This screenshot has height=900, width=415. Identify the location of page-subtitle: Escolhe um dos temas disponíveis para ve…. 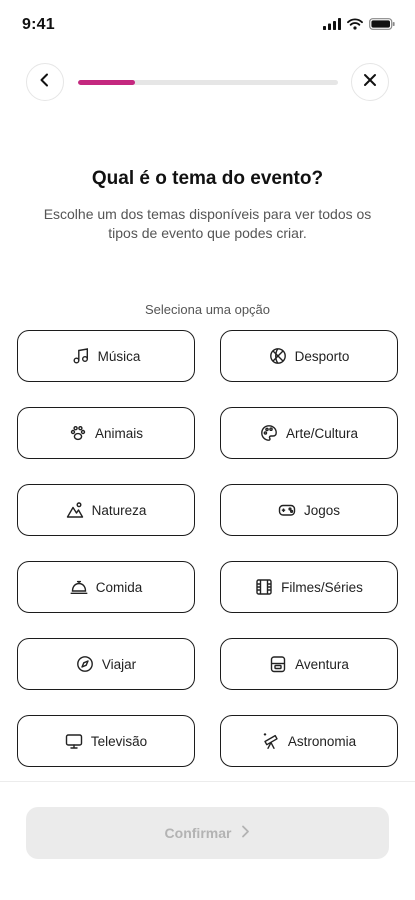
(207, 223).